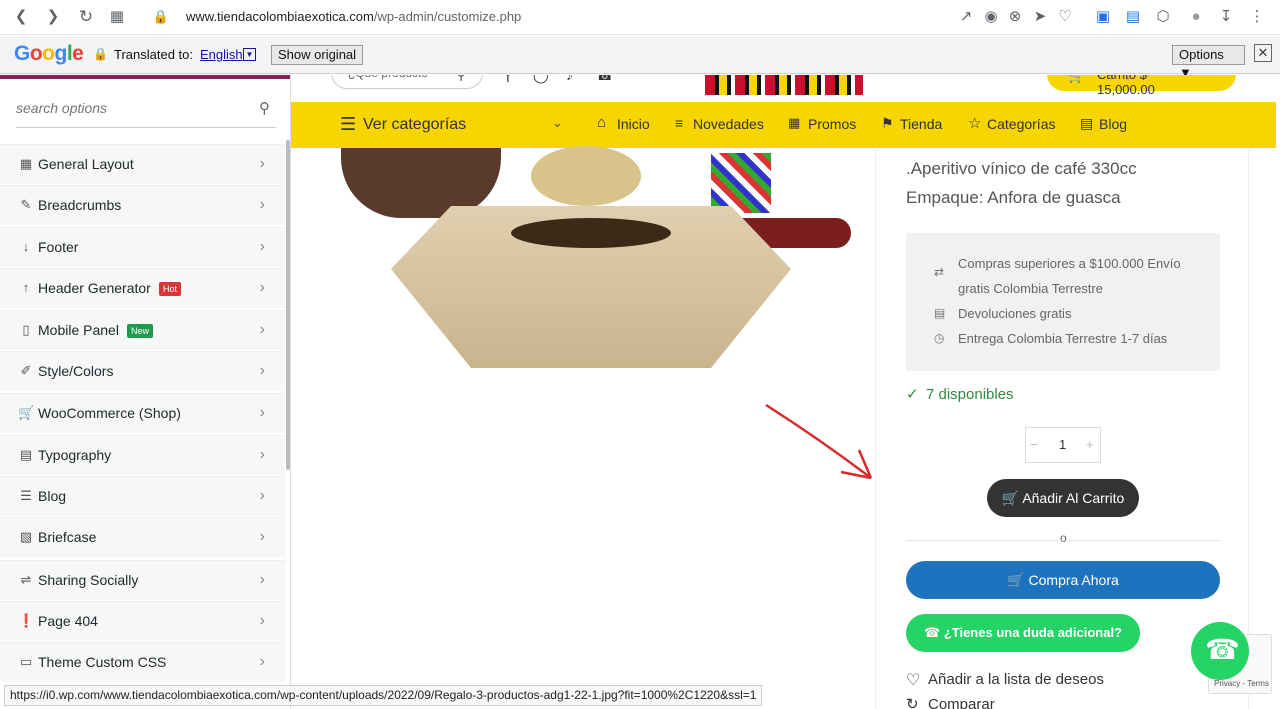 The width and height of the screenshot is (1280, 709). Describe the element at coordinates (142, 496) in the screenshot. I see `sidebar-item-blog: ☰ Blog ›` at that location.